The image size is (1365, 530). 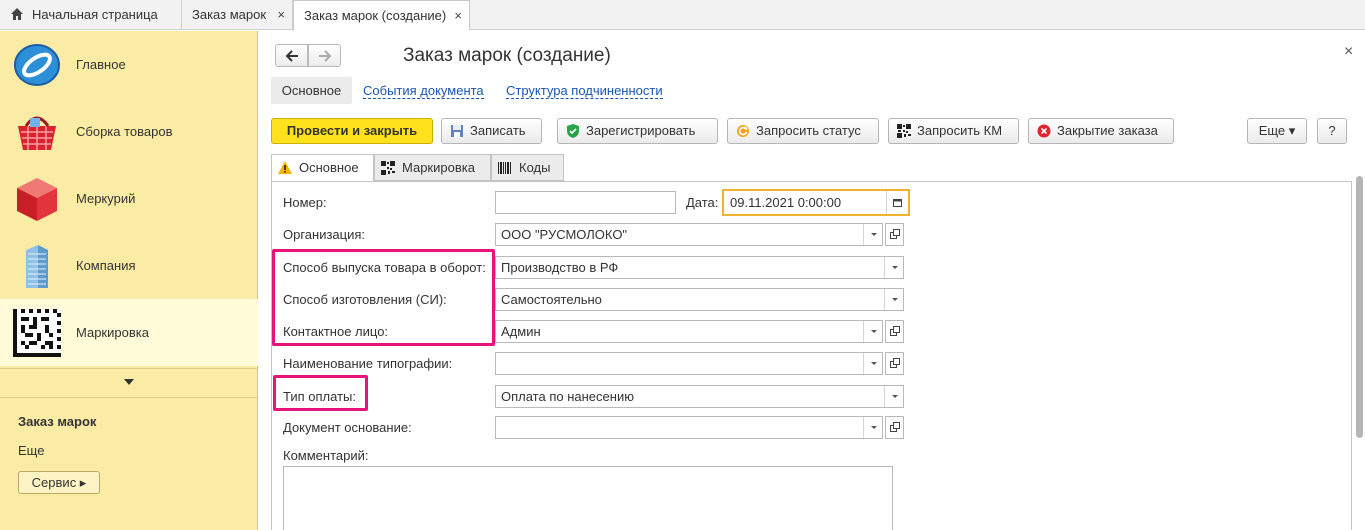 I want to click on tab-order-create: Заказ марок (создание) ×, so click(x=381, y=15).